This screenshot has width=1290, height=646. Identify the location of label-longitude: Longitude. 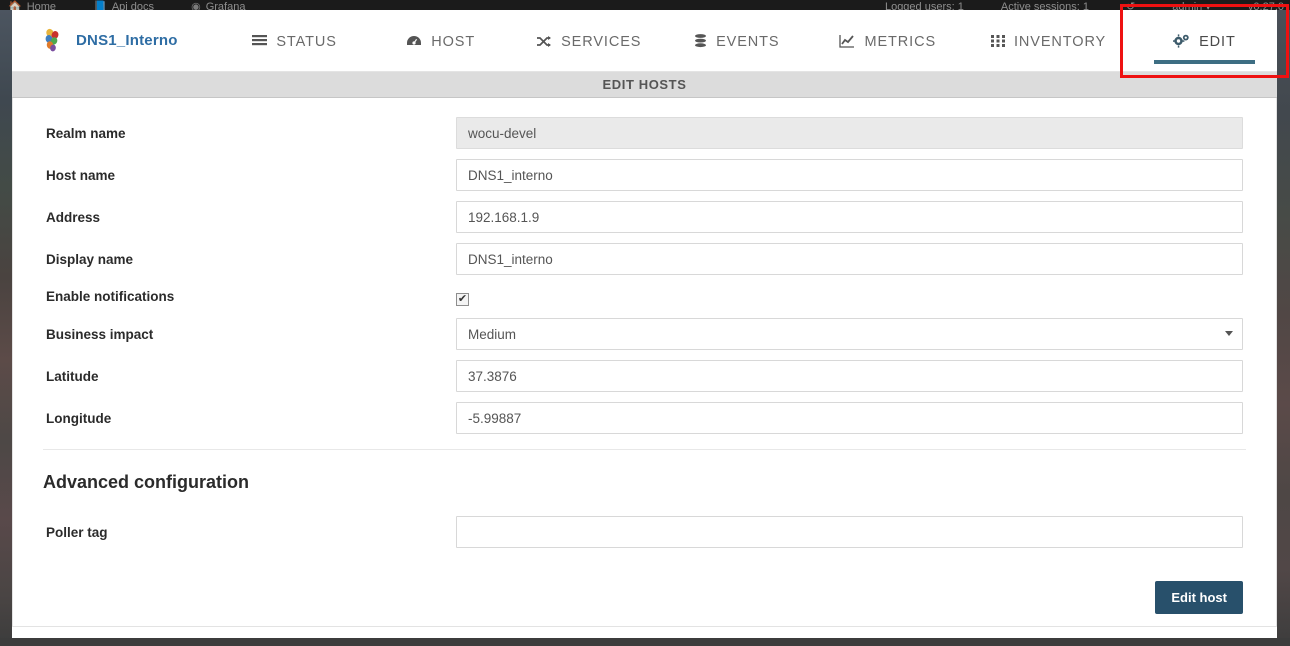
(79, 418).